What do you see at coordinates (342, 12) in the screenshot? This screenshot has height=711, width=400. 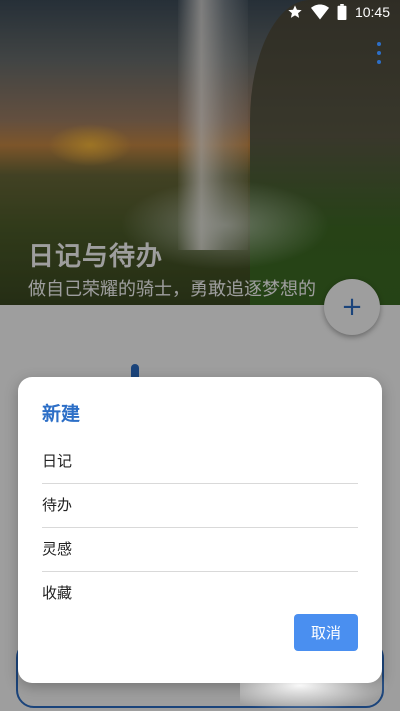 I see `battery-icon` at bounding box center [342, 12].